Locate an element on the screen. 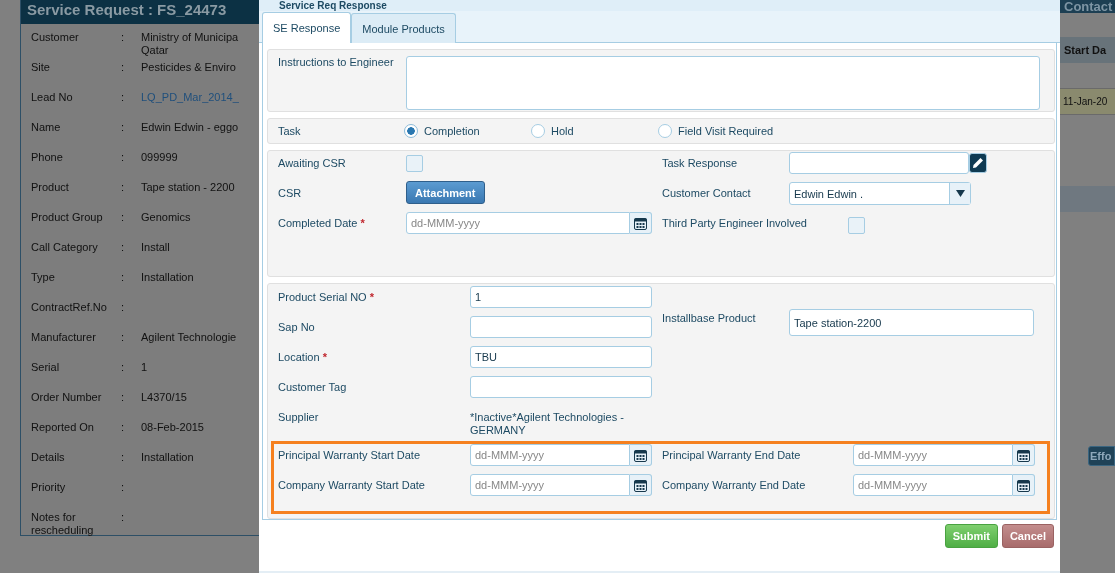  field-label: Sap No is located at coordinates (297, 327).